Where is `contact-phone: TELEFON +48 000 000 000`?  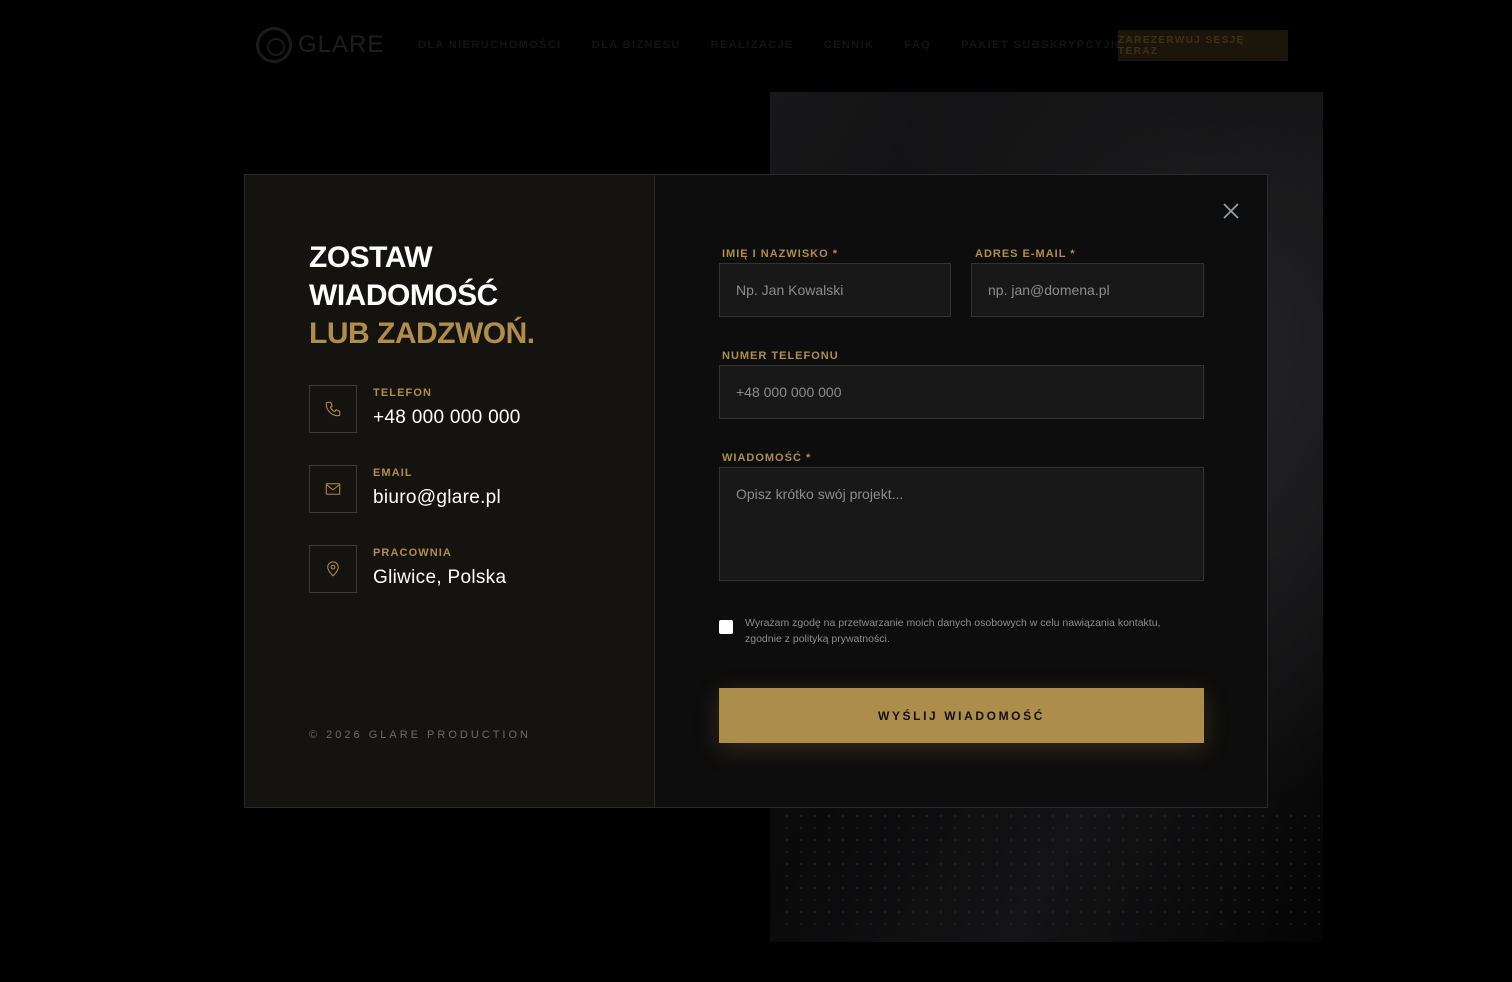 contact-phone: TELEFON +48 000 000 000 is located at coordinates (415, 409).